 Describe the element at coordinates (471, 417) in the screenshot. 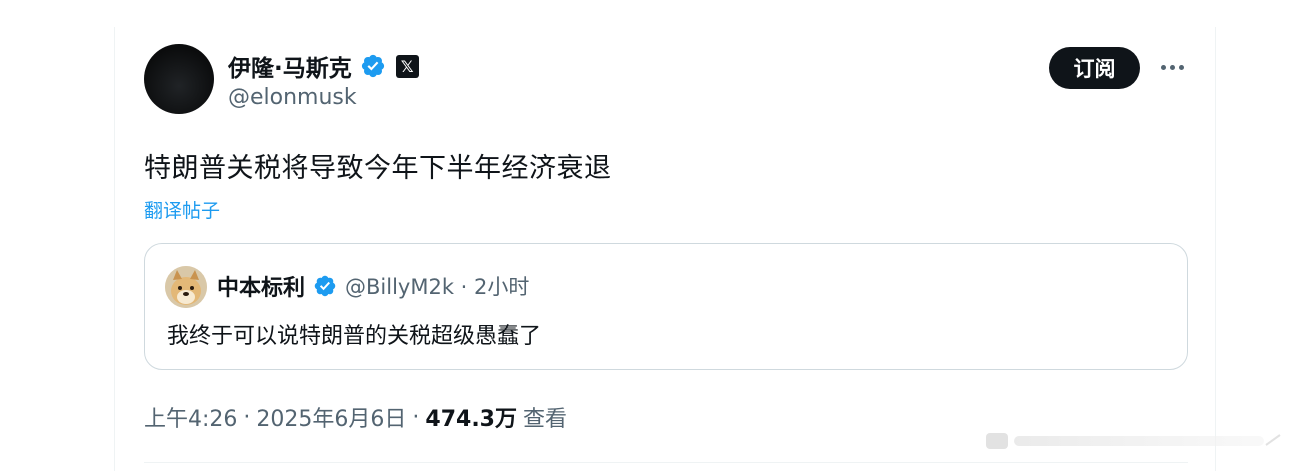

I see `views-count: 474.3万` at that location.